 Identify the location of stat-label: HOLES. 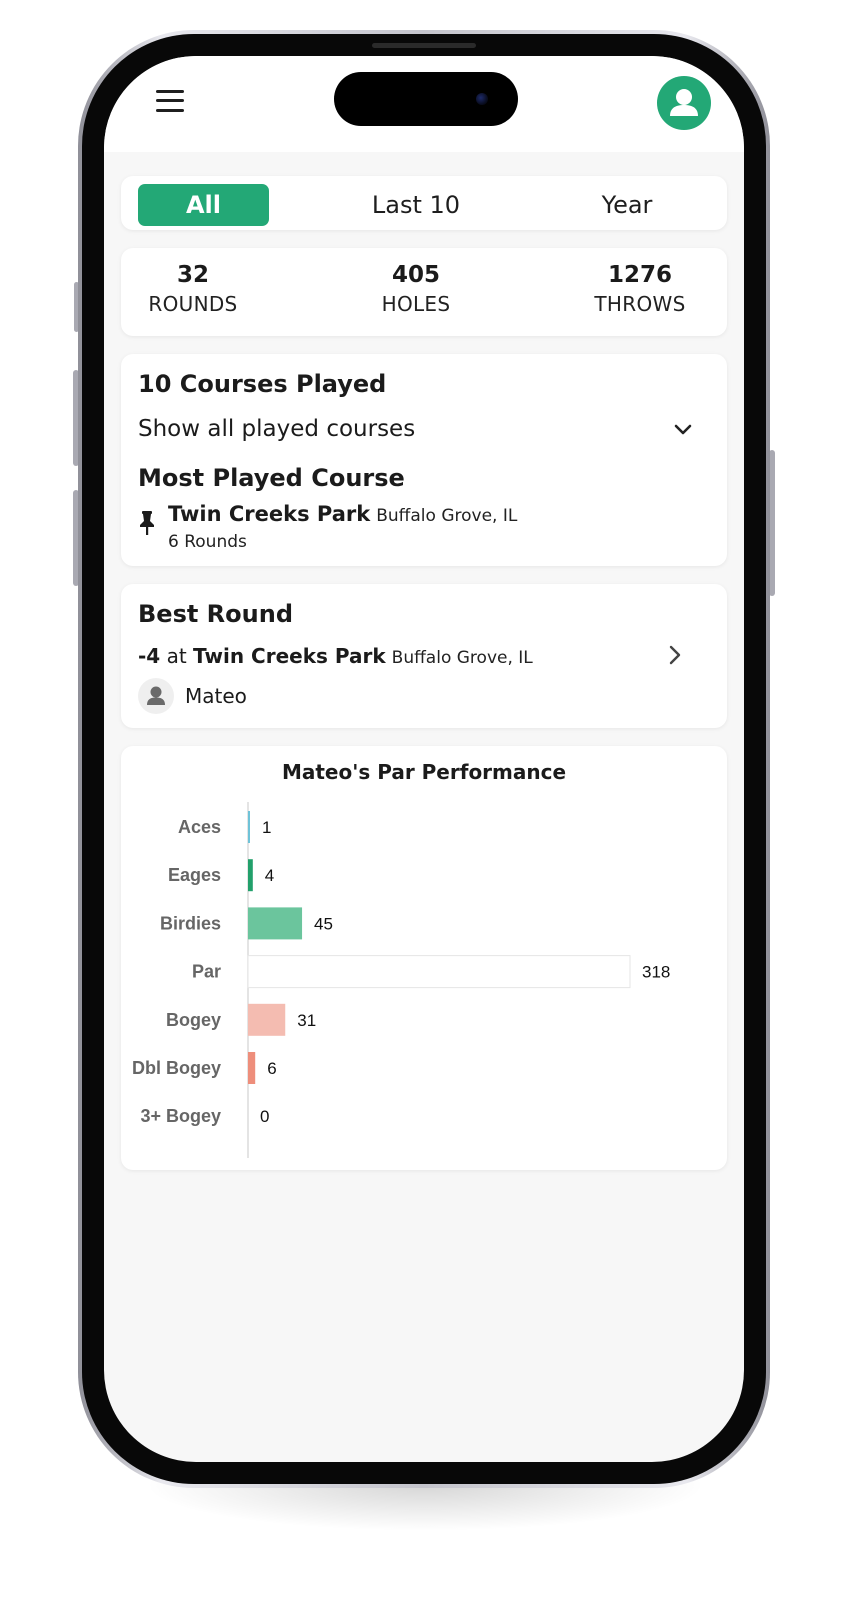
(416, 304).